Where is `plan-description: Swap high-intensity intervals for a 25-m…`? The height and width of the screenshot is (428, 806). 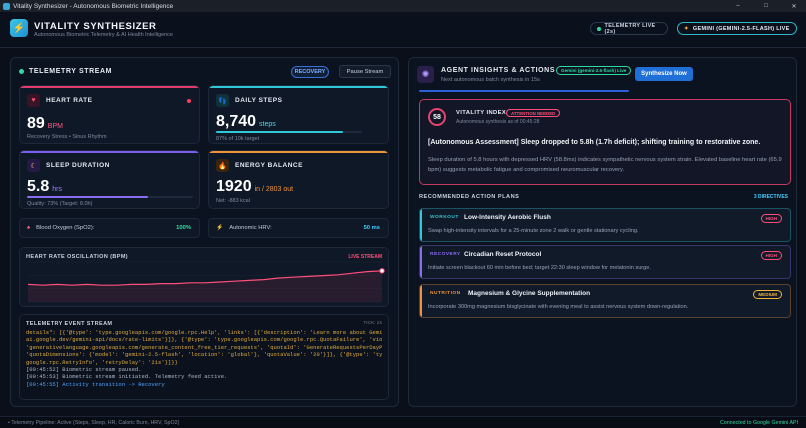
plan-description: Swap high-intensity intervals for a 25-m… is located at coordinates (533, 231).